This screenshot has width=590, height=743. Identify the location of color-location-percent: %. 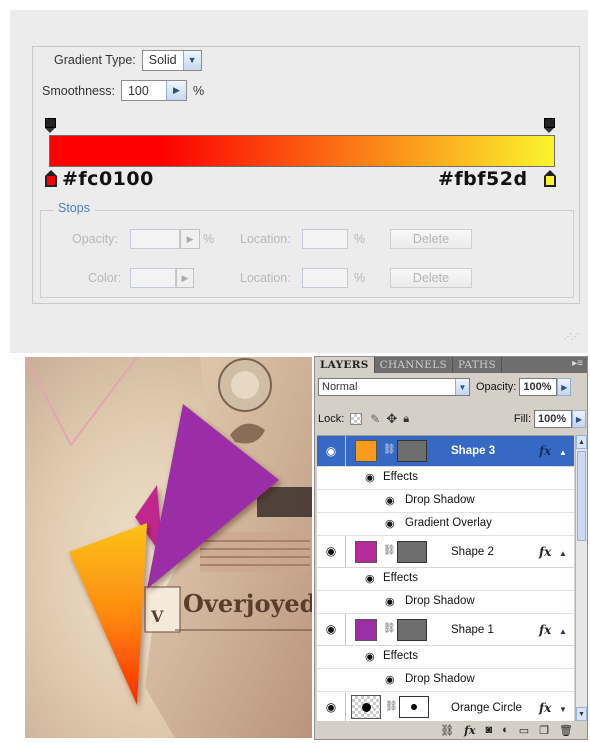
(360, 278).